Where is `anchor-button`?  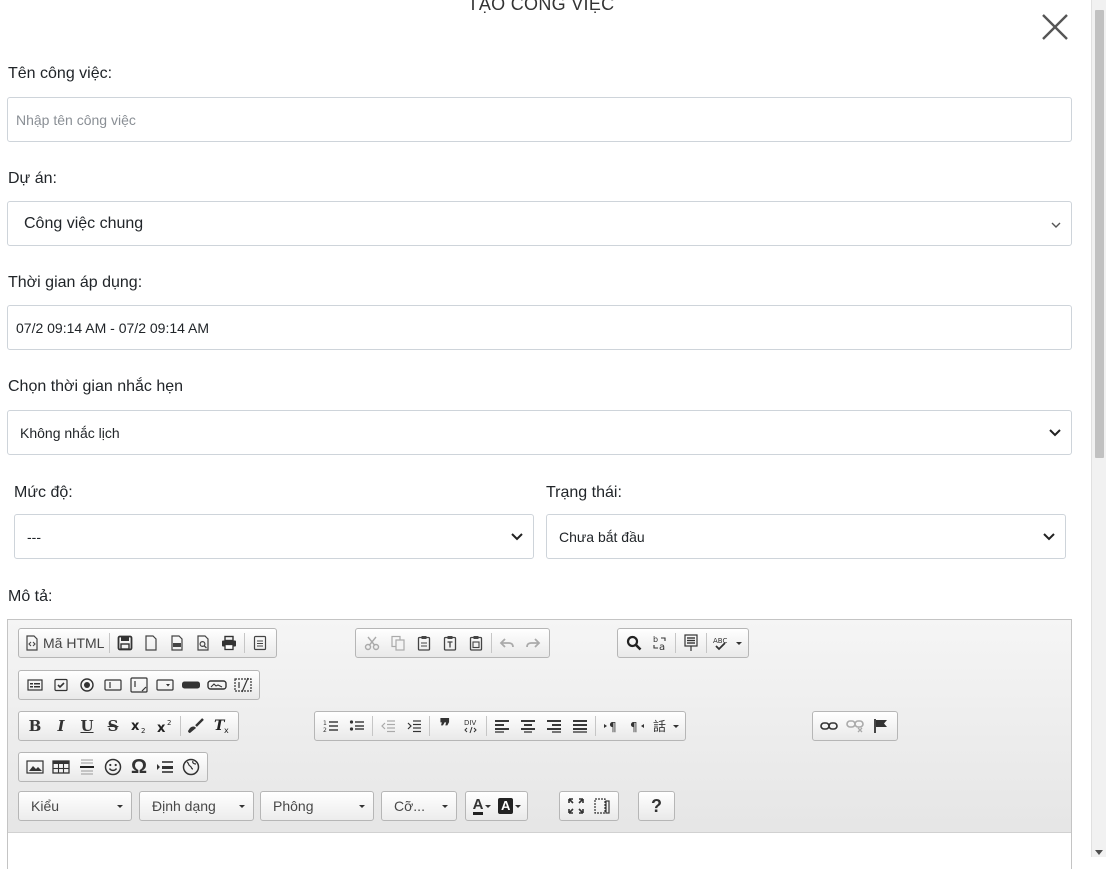 anchor-button is located at coordinates (881, 726).